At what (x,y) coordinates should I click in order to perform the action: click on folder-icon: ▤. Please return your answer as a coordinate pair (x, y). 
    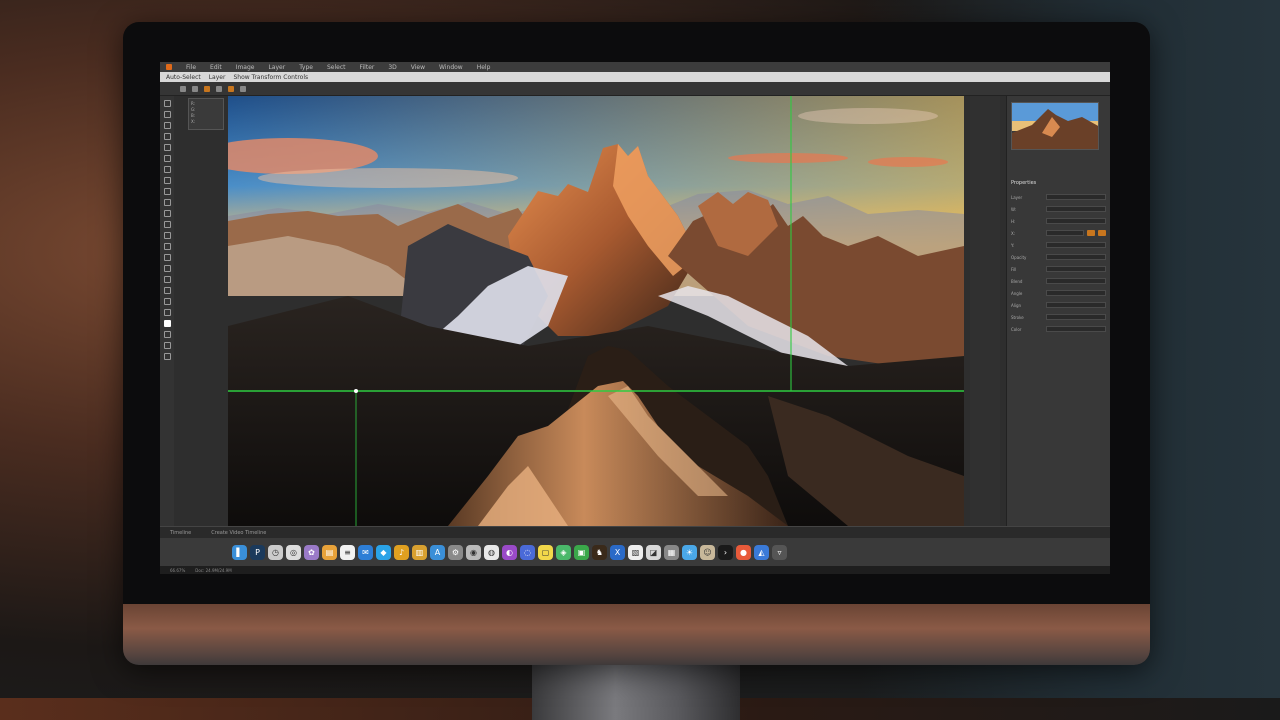
    Looking at the image, I should click on (329, 552).